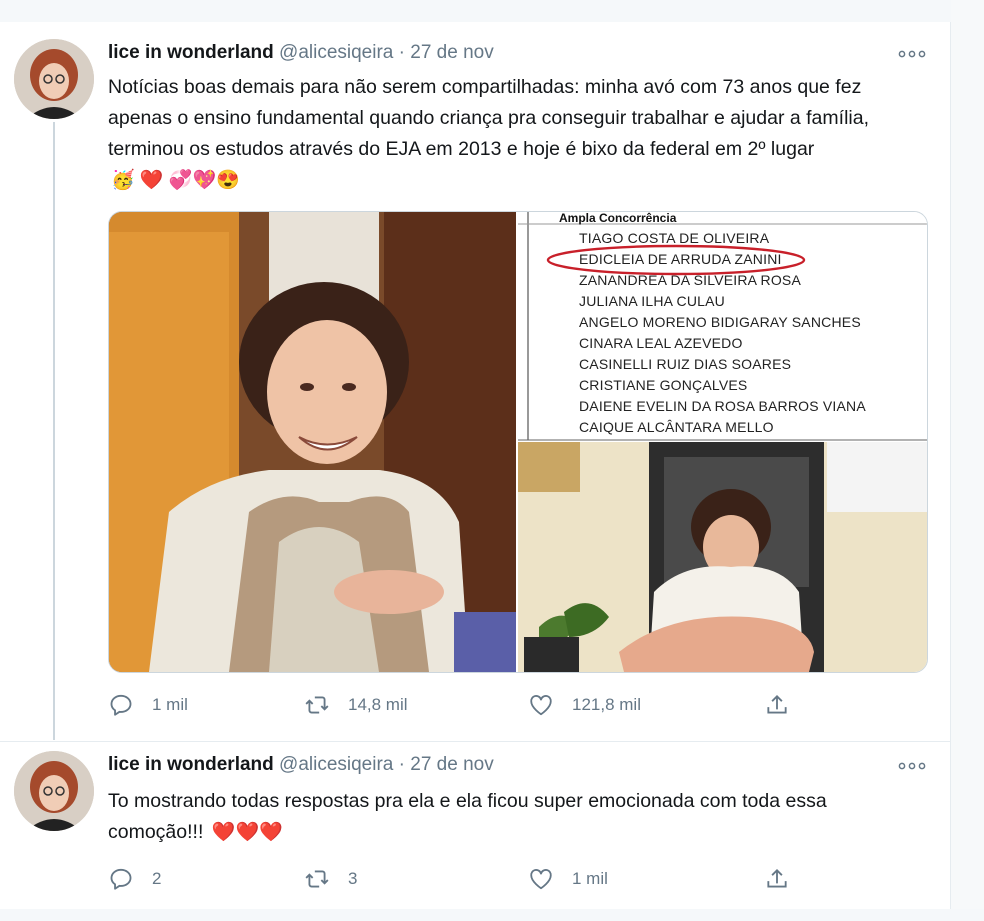  I want to click on right-gutter, so click(967, 460).